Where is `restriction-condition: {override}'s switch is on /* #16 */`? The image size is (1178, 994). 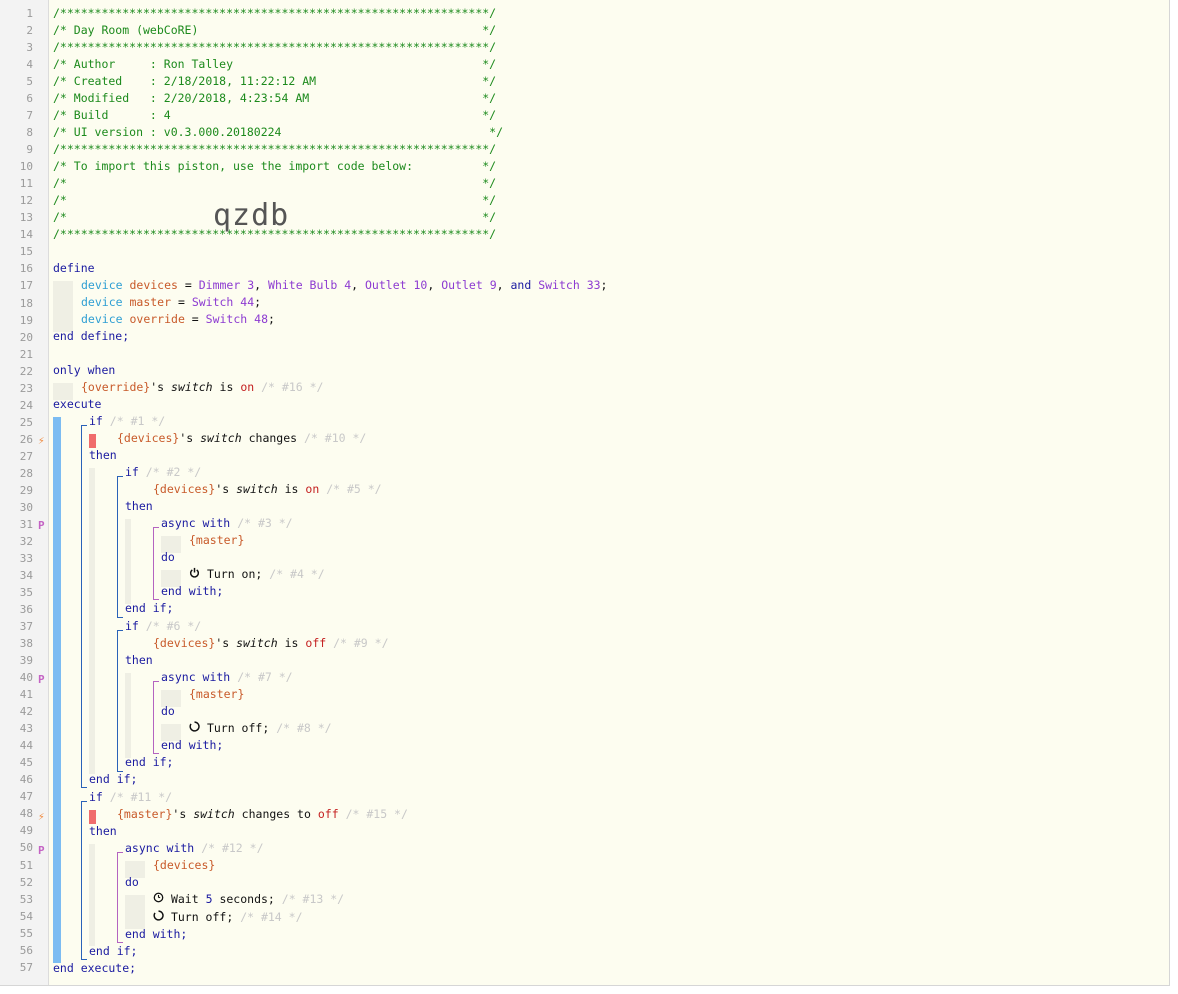
restriction-condition: {override}'s switch is on /* #16 */ is located at coordinates (202, 387).